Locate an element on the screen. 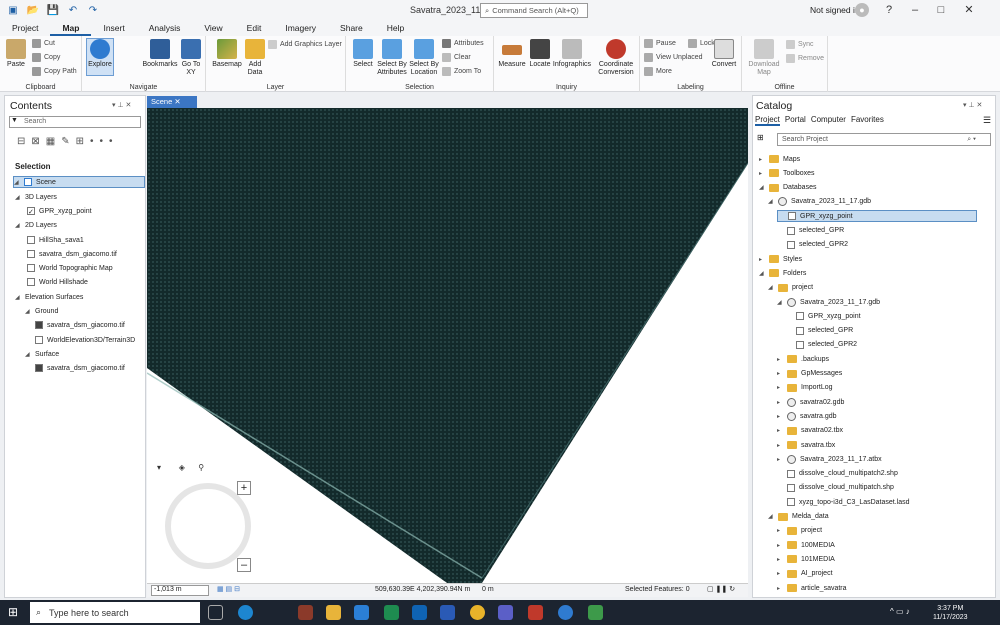 The image size is (1000, 625). help-icon: ? is located at coordinates (889, 10).